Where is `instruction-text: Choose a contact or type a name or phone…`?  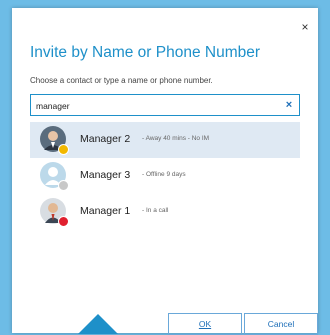 instruction-text: Choose a contact or type a name or phone… is located at coordinates (121, 80).